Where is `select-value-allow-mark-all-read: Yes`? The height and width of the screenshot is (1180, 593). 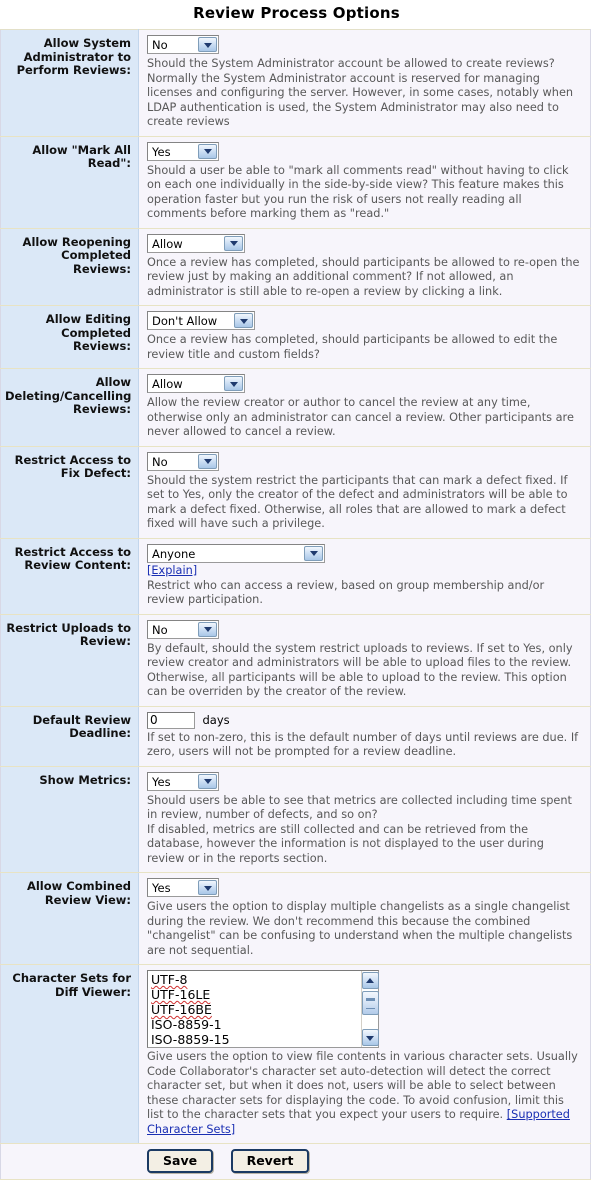
select-value-allow-mark-all-read: Yes is located at coordinates (161, 151).